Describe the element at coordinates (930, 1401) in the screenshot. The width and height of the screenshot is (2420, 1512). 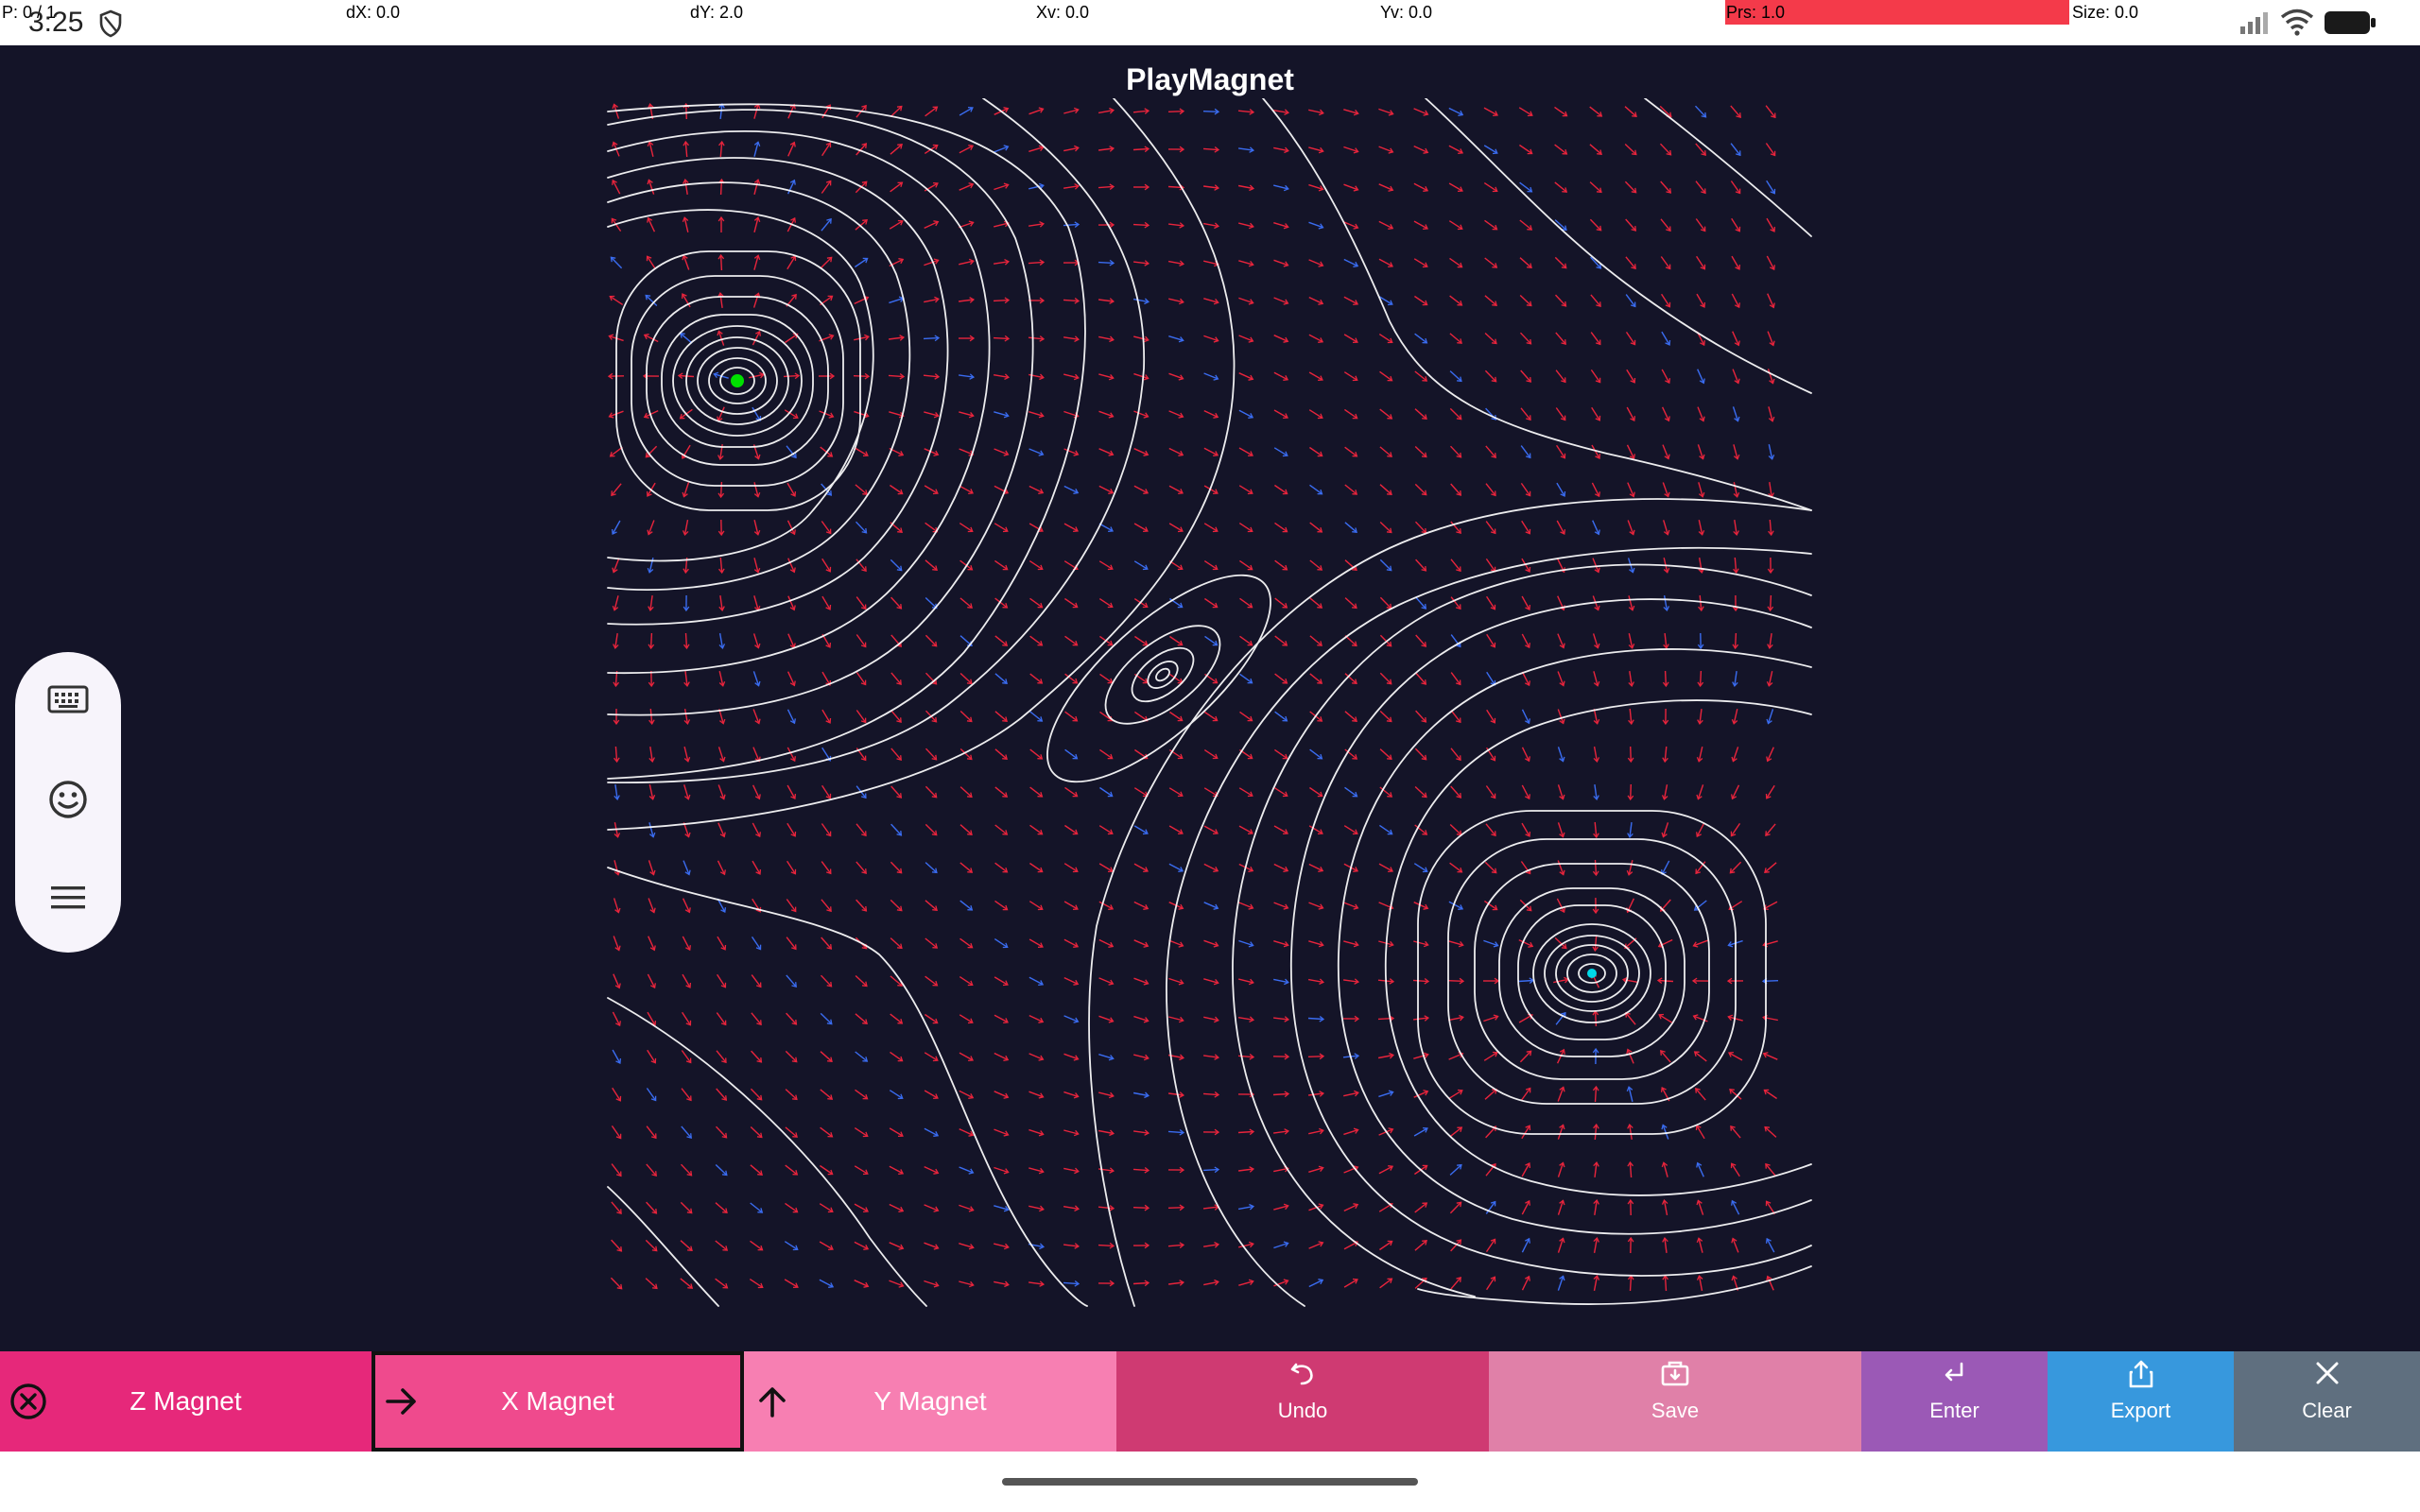
I see `y-magnet-button: Y Magnet` at that location.